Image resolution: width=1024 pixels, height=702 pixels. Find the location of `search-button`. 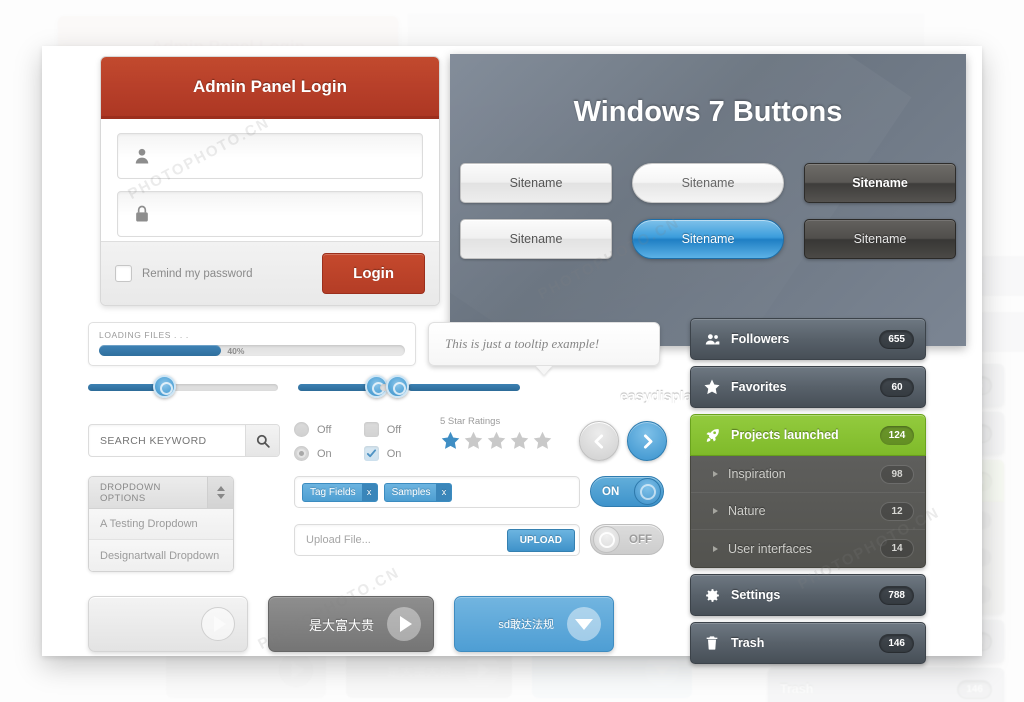

search-button is located at coordinates (262, 440).